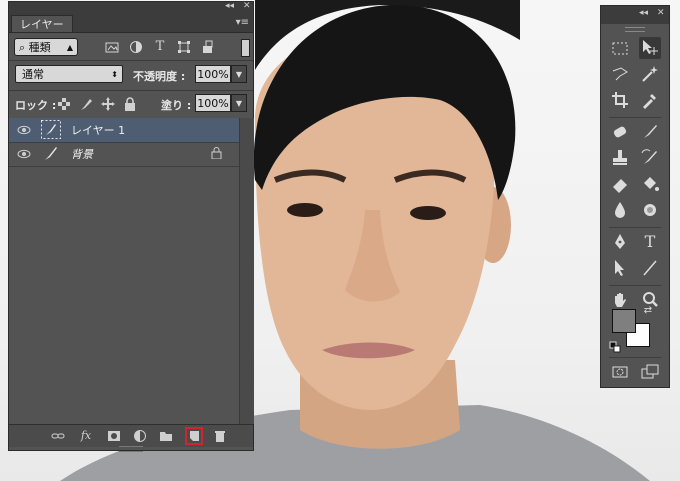  What do you see at coordinates (635, 15) in the screenshot?
I see `tools-panel-titlebar: ◂◂ ✕` at bounding box center [635, 15].